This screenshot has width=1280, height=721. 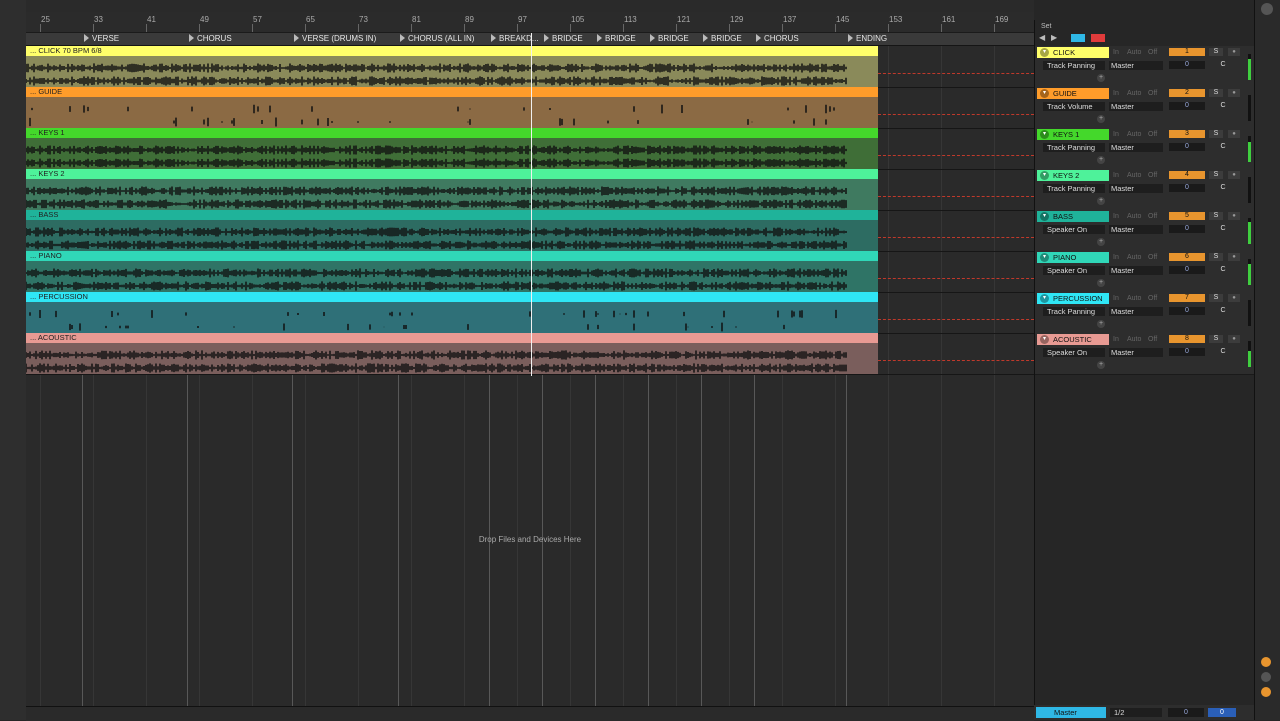 What do you see at coordinates (1222, 712) in the screenshot?
I see `master-cue-volume: 0` at bounding box center [1222, 712].